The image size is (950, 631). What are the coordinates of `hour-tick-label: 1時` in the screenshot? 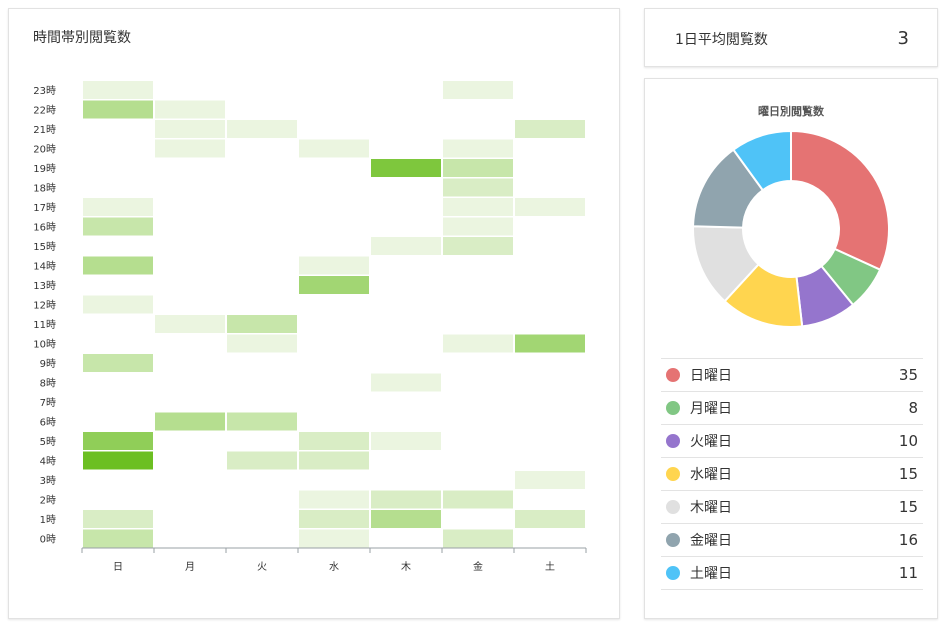 It's located at (48, 520).